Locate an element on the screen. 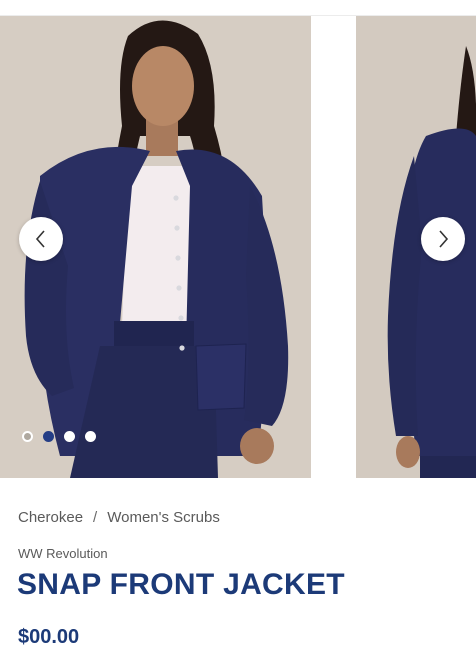  chevron-left-icon is located at coordinates (40, 239).